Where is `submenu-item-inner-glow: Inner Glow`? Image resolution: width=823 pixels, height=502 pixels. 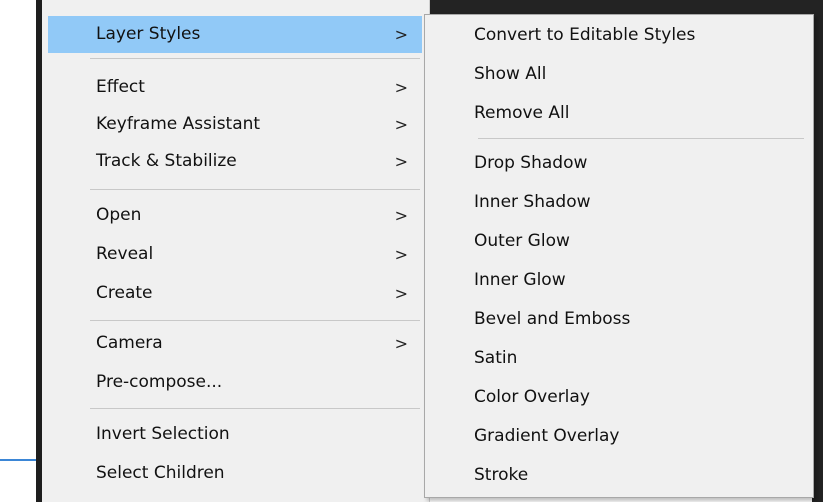 submenu-item-inner-glow: Inner Glow is located at coordinates (520, 280).